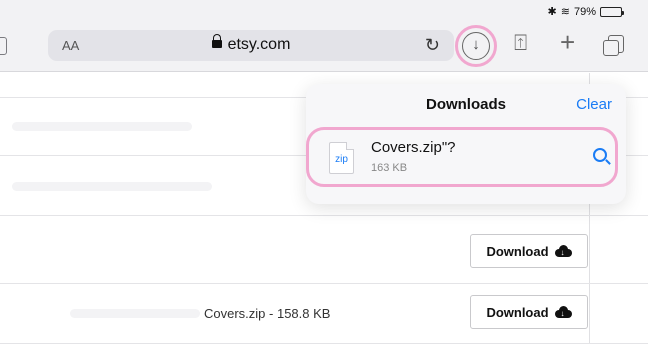  What do you see at coordinates (520, 43) in the screenshot?
I see `share-icon: ⍐` at bounding box center [520, 43].